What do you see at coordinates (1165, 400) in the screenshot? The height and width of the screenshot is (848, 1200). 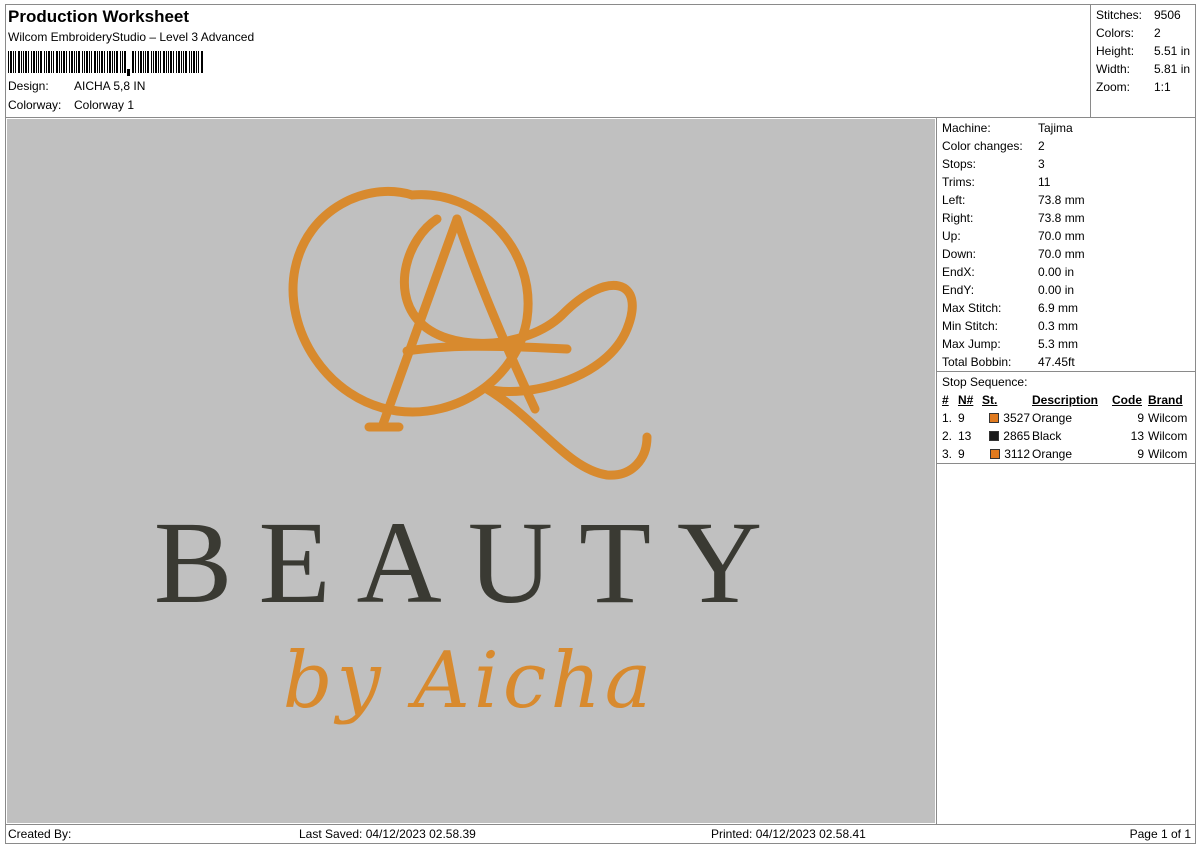 I see `col-brand: Brand` at bounding box center [1165, 400].